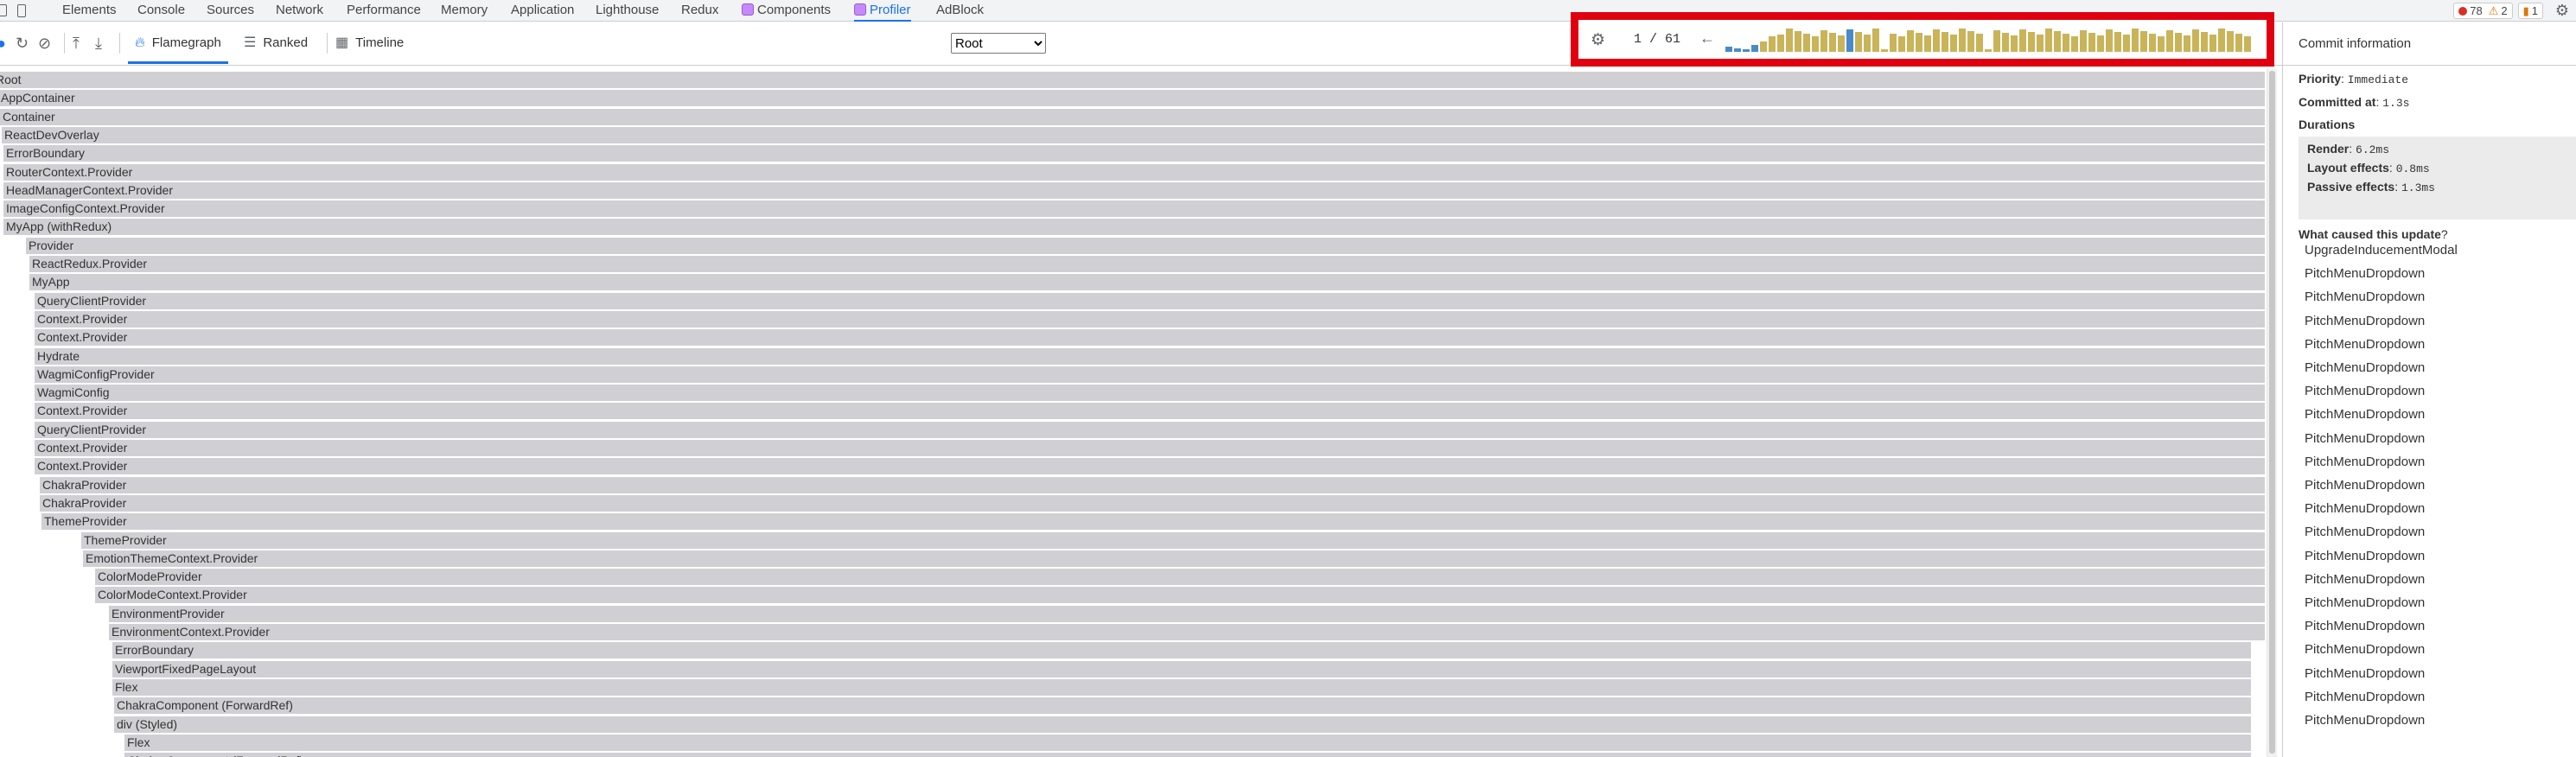  Describe the element at coordinates (3, 10) in the screenshot. I see `inspect-element-icon` at that location.